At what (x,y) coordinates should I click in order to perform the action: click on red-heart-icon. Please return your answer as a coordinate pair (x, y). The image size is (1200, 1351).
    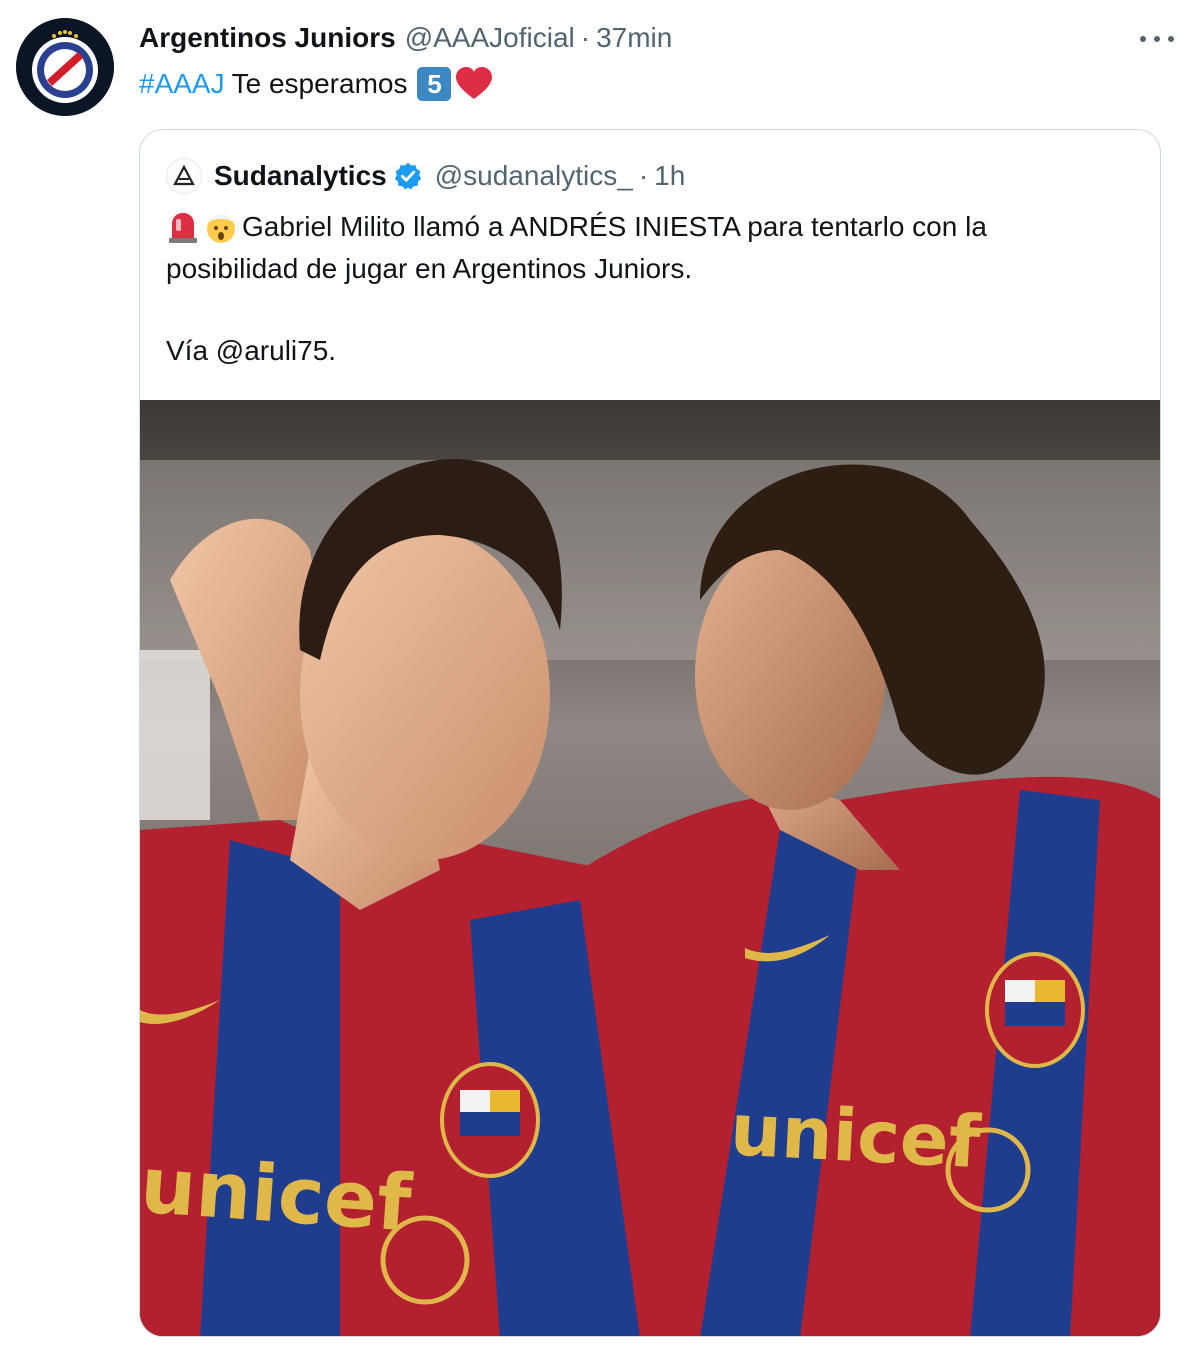
    Looking at the image, I should click on (474, 83).